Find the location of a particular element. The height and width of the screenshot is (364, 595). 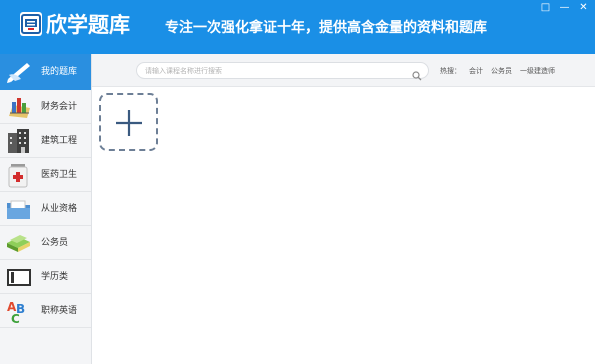

book-icon is located at coordinates (19, 277).